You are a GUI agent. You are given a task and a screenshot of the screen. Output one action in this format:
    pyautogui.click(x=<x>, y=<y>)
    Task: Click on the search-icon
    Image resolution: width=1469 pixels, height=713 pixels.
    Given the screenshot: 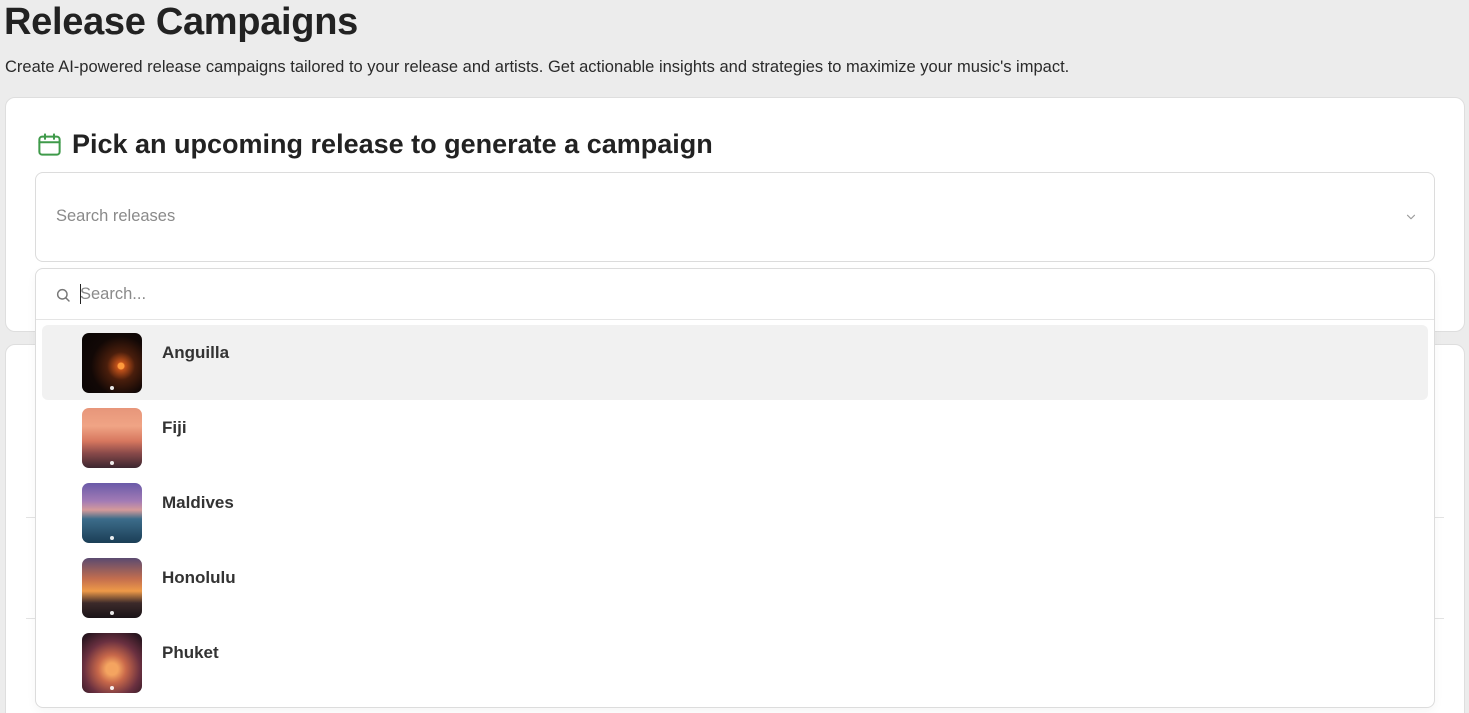 What is the action you would take?
    pyautogui.click(x=63, y=295)
    